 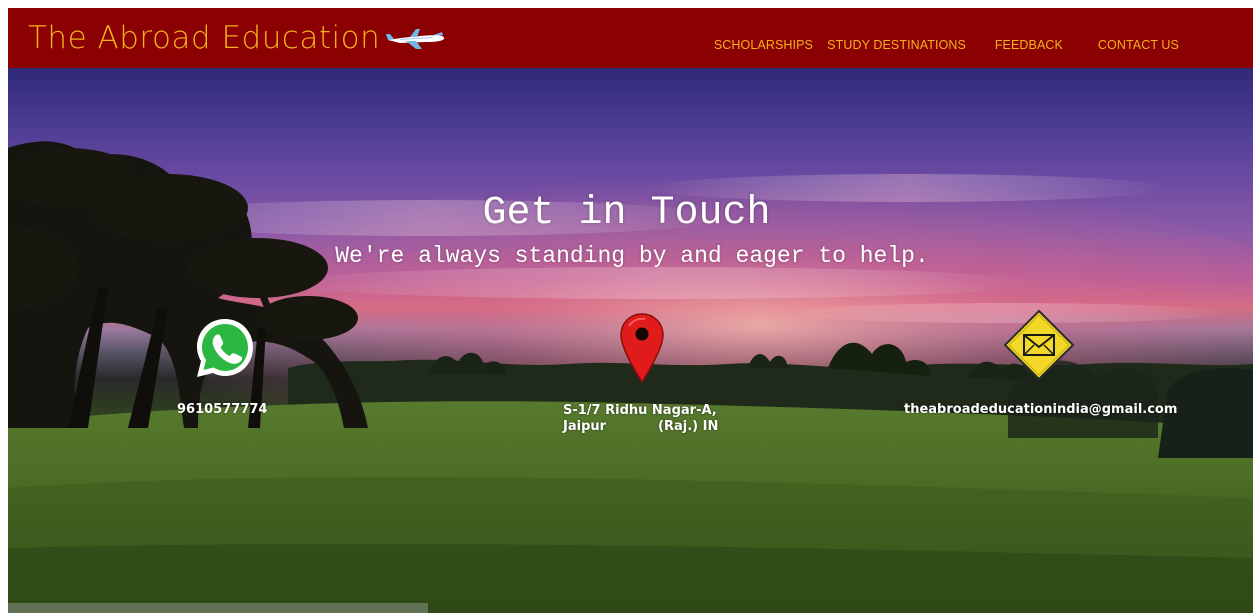 I want to click on whatsapp-icon, so click(x=225, y=348).